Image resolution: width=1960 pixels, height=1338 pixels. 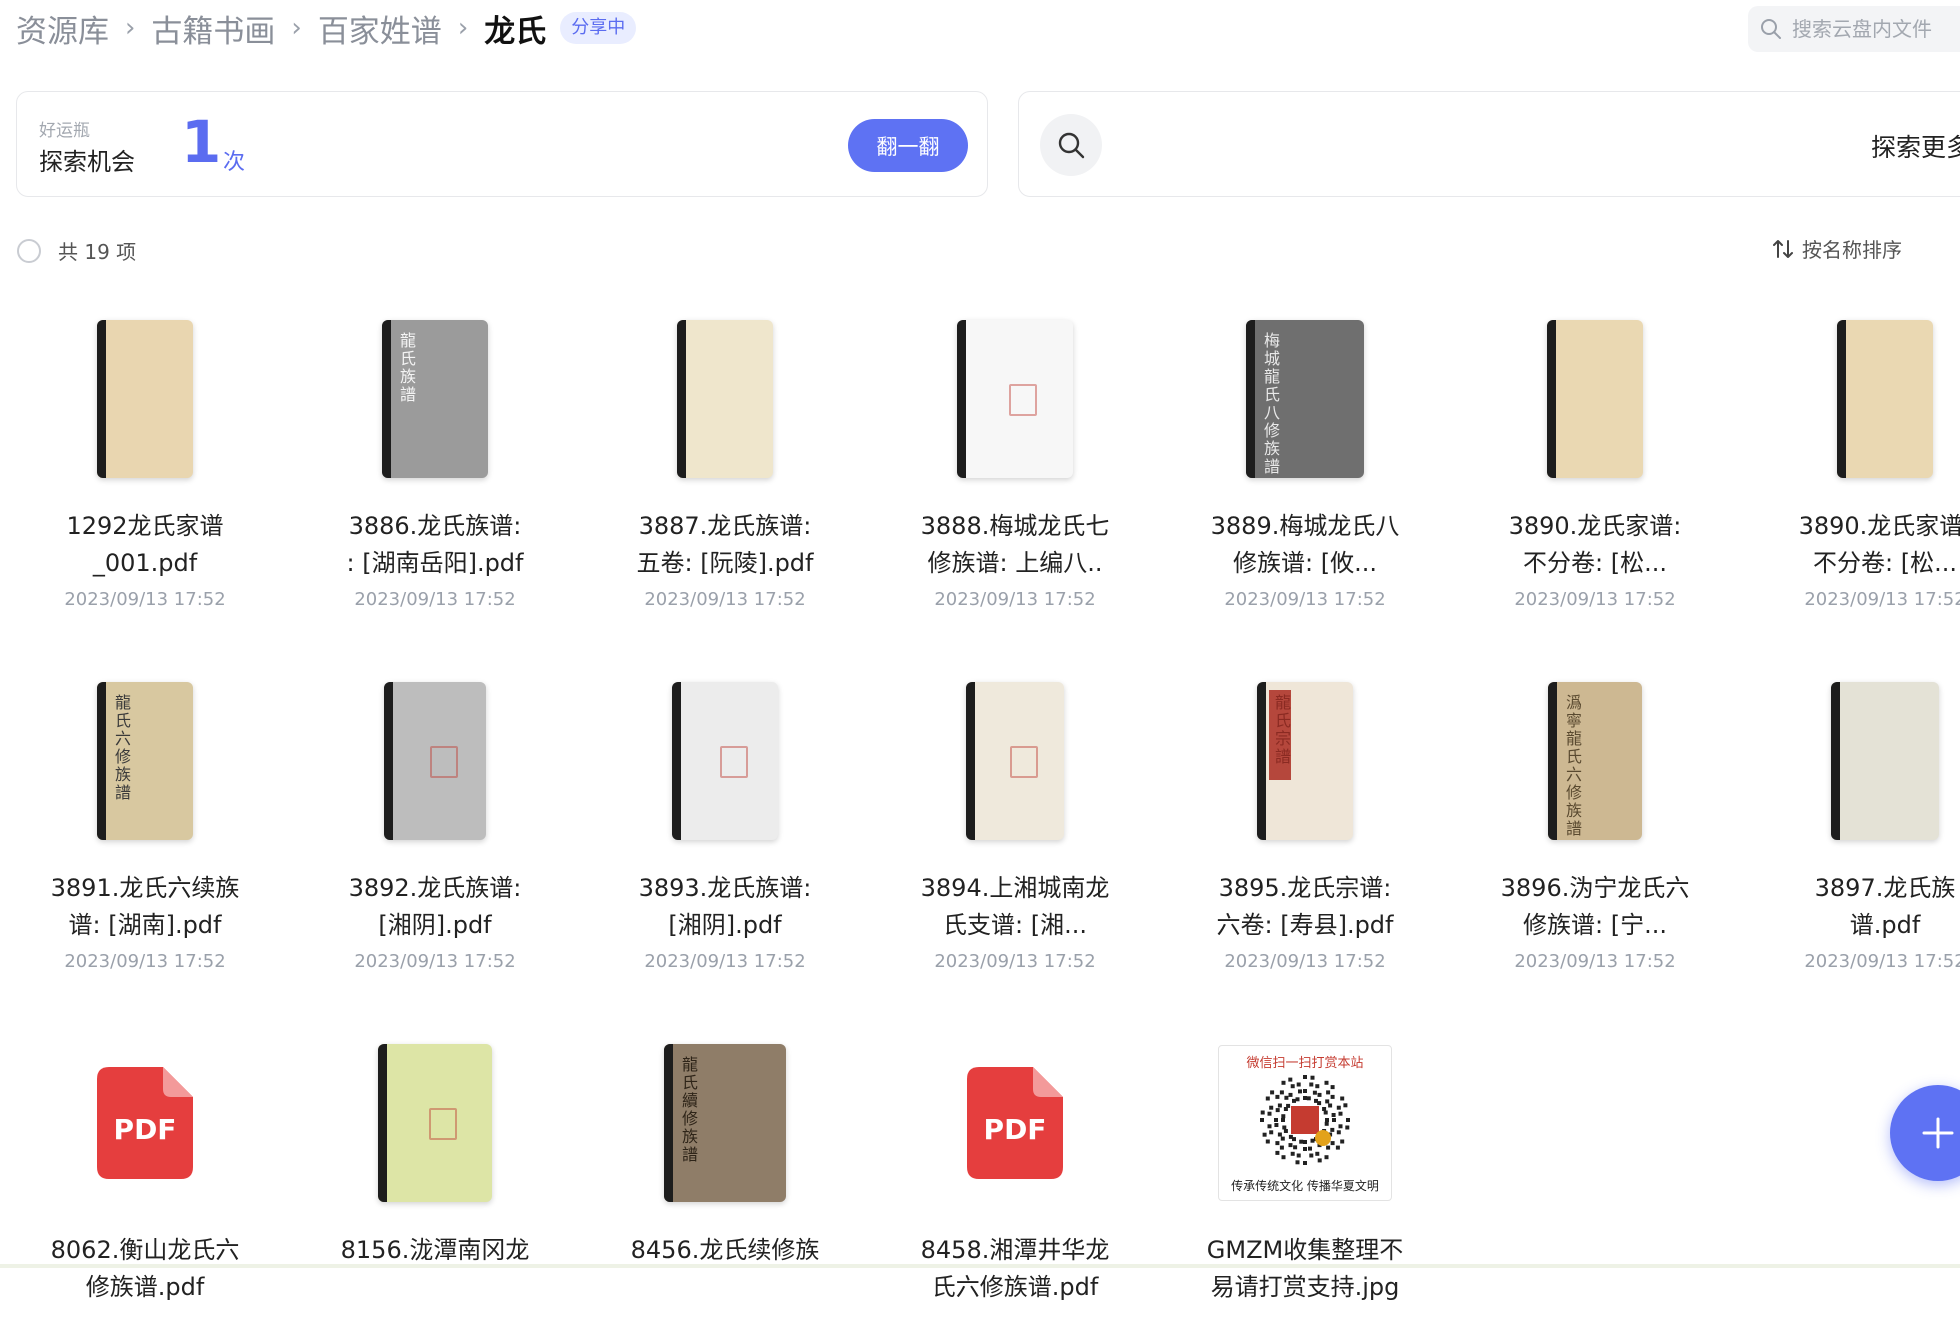 I want to click on file-item: 8156.泷潭南冈龙, so click(x=435, y=1188).